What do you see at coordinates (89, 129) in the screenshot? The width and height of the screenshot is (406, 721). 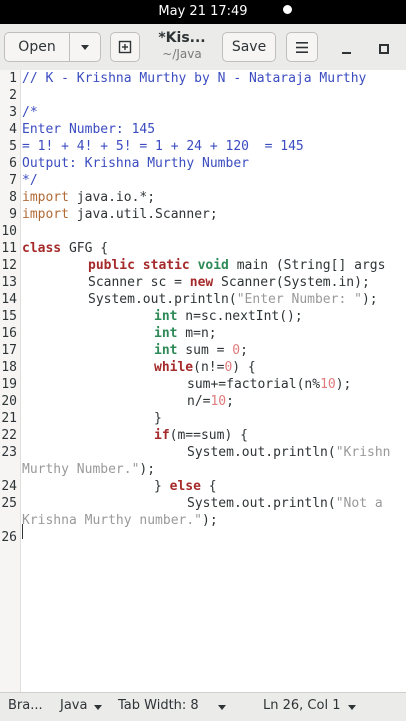 I see `code-line-4: Enter Number: 145` at bounding box center [89, 129].